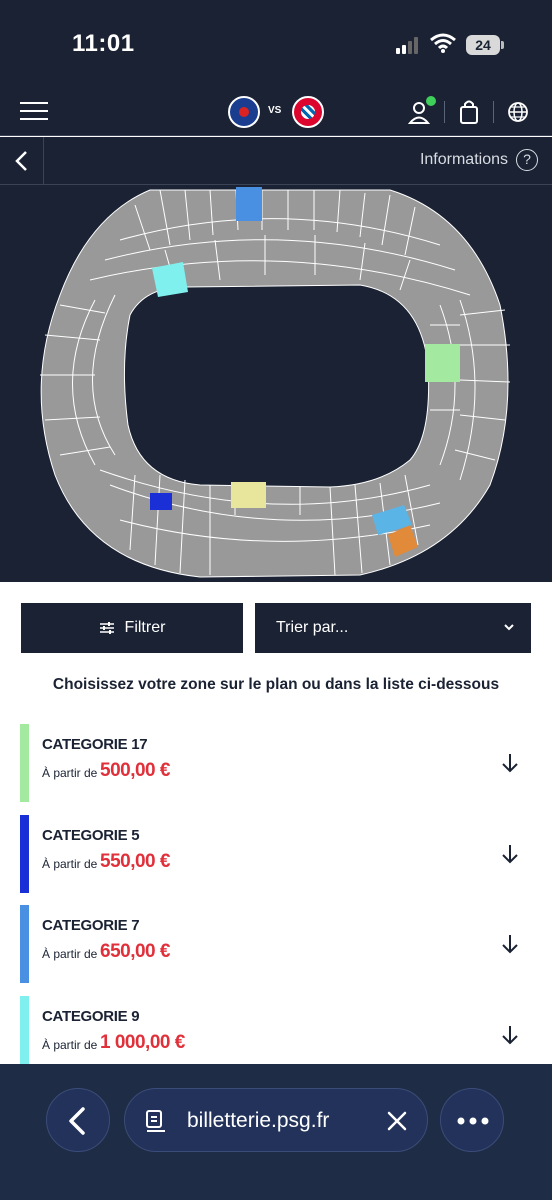 The image size is (552, 1200). I want to click on zone-cat7, so click(249, 204).